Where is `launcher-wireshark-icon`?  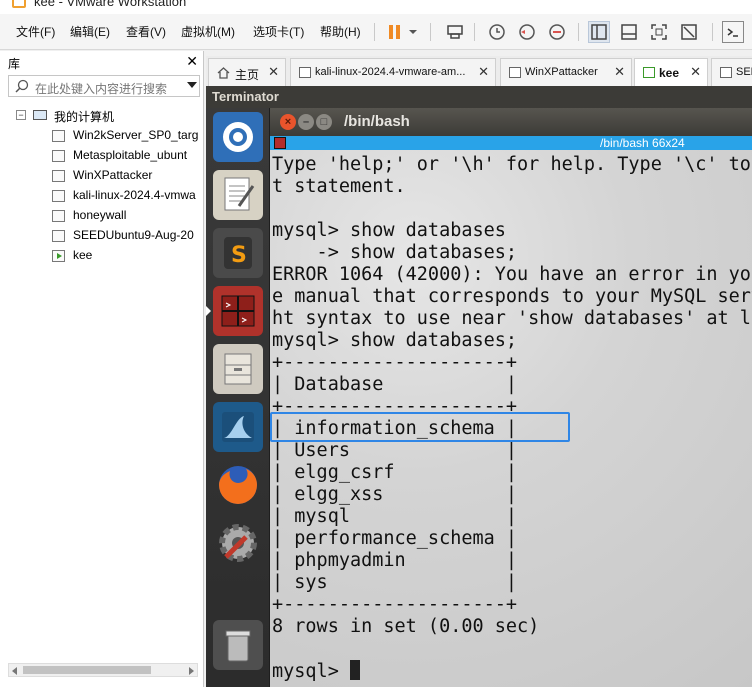
launcher-wireshark-icon is located at coordinates (238, 427).